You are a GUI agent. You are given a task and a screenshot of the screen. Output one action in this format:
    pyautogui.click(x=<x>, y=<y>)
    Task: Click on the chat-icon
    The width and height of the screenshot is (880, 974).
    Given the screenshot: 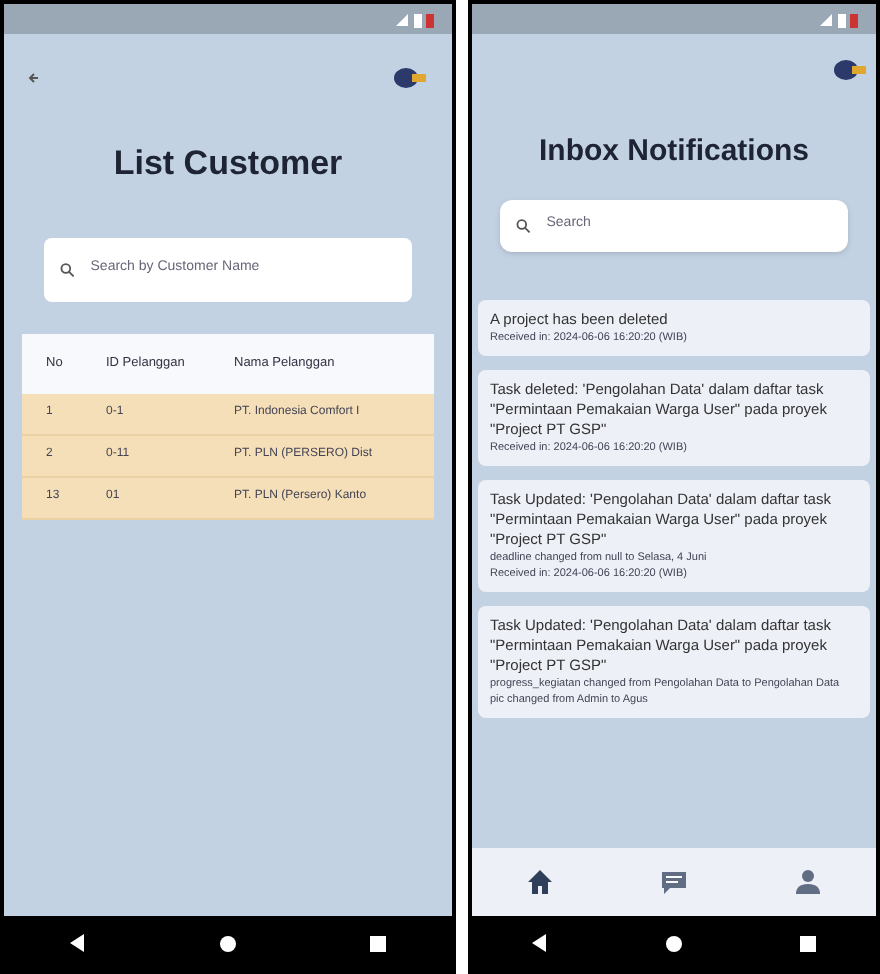 What is the action you would take?
    pyautogui.click(x=673, y=882)
    